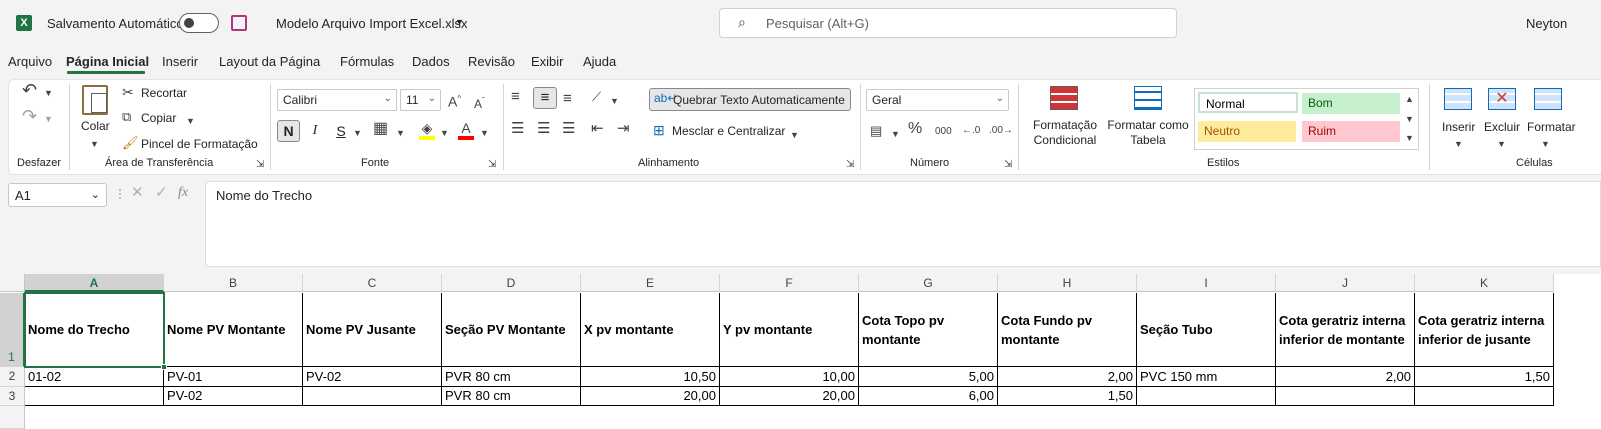 This screenshot has width=1601, height=429. I want to click on percent-icon: %, so click(915, 129).